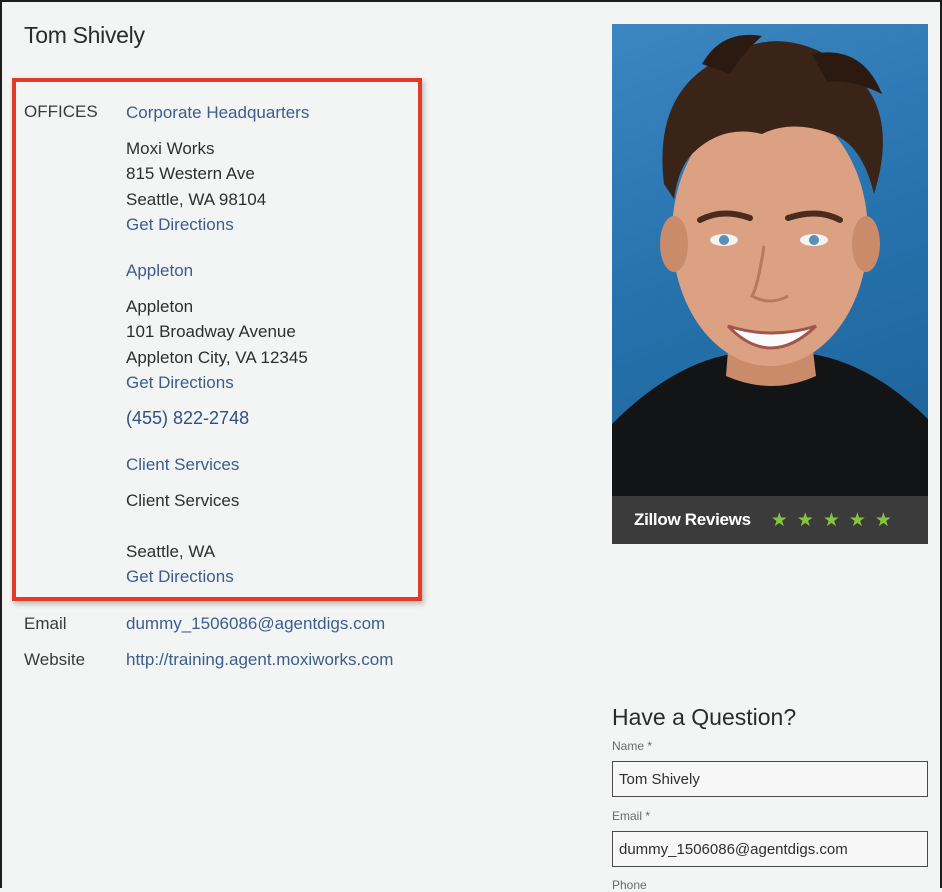 The image size is (942, 892). I want to click on office-title-corporate-headquarters: Corporate Headquarters, so click(217, 113).